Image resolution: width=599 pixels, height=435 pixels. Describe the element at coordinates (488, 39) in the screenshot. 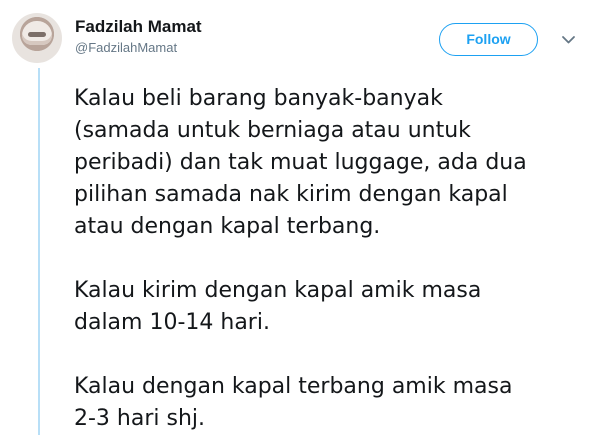

I see `follow-button: Follow` at that location.